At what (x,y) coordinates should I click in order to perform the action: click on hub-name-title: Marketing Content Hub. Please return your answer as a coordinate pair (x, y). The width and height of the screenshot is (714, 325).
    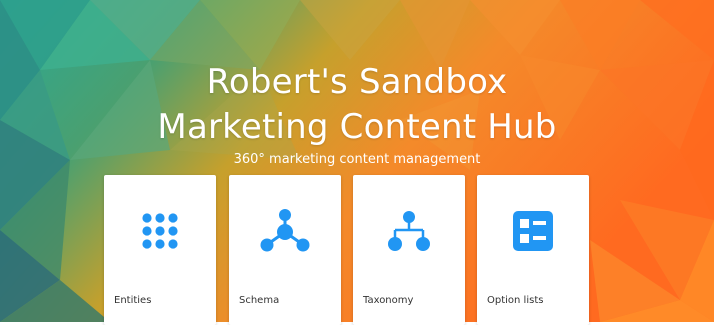
    Looking at the image, I should click on (357, 127).